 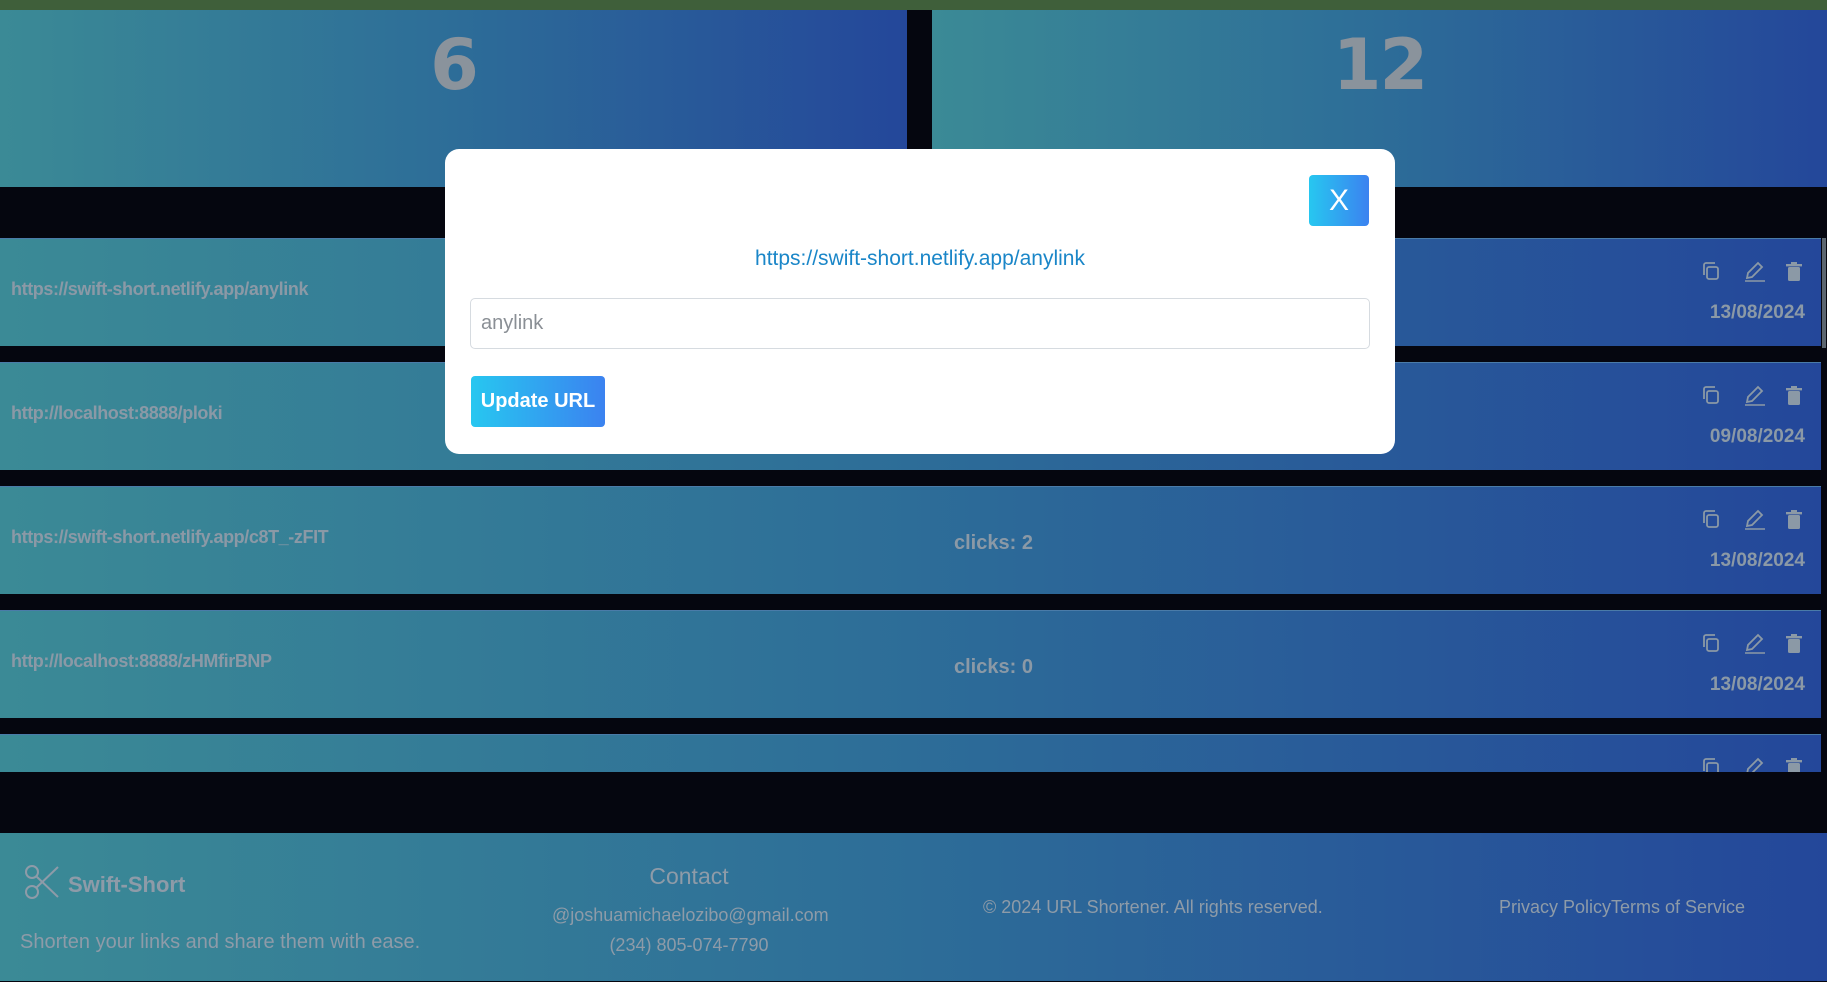 What do you see at coordinates (1339, 200) in the screenshot?
I see `close-button: X` at bounding box center [1339, 200].